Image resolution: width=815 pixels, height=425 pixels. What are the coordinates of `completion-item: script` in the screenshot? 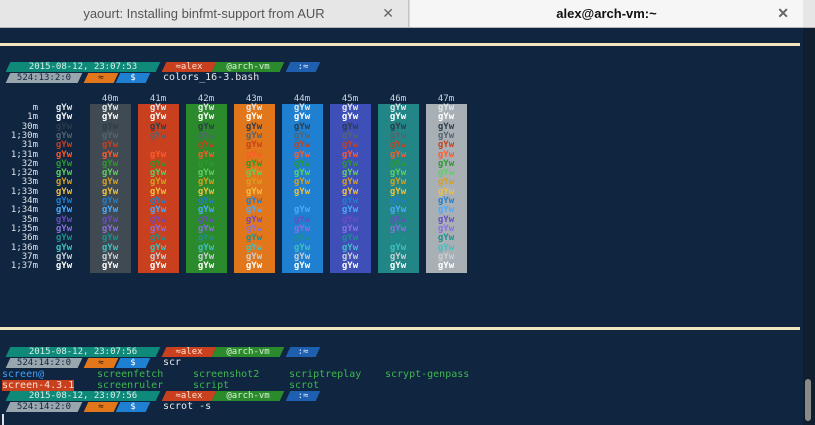 It's located at (211, 385).